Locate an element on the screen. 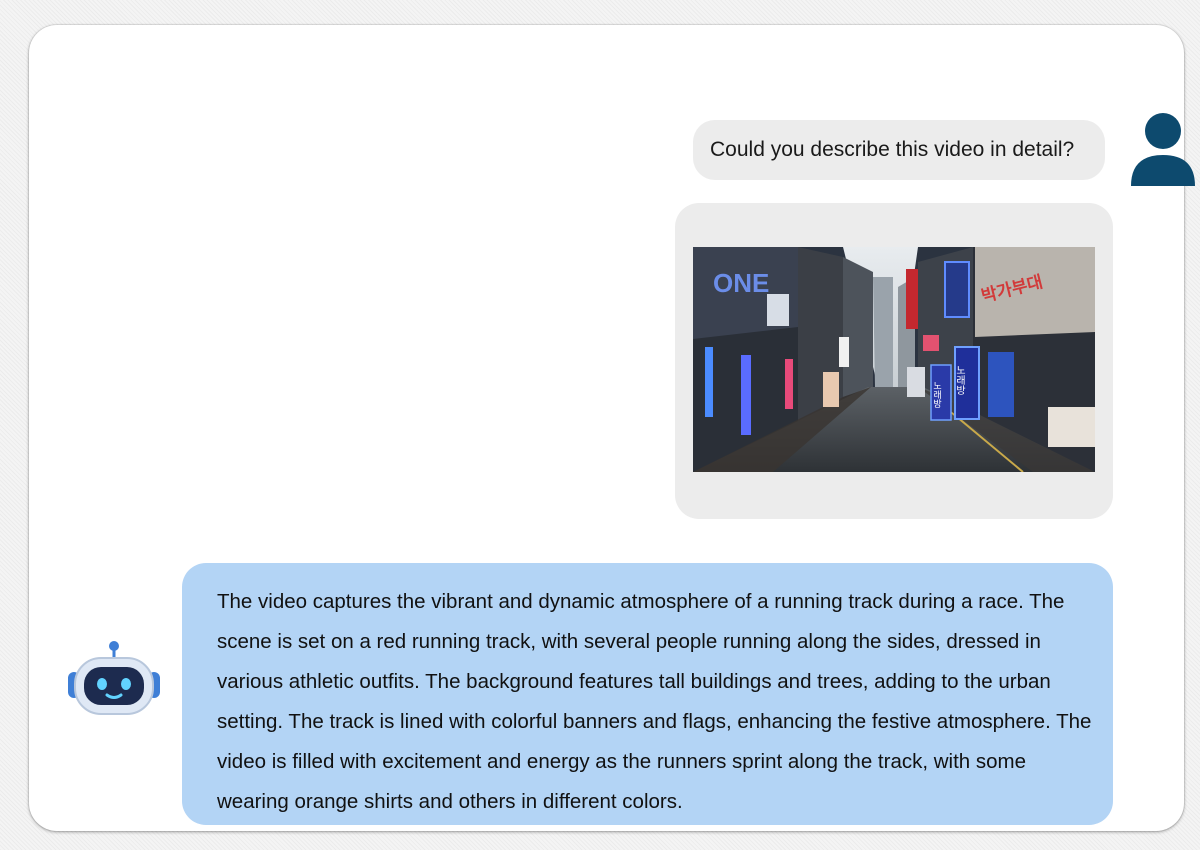  sign-noraebang-2: 노래방 is located at coordinates (936, 394).